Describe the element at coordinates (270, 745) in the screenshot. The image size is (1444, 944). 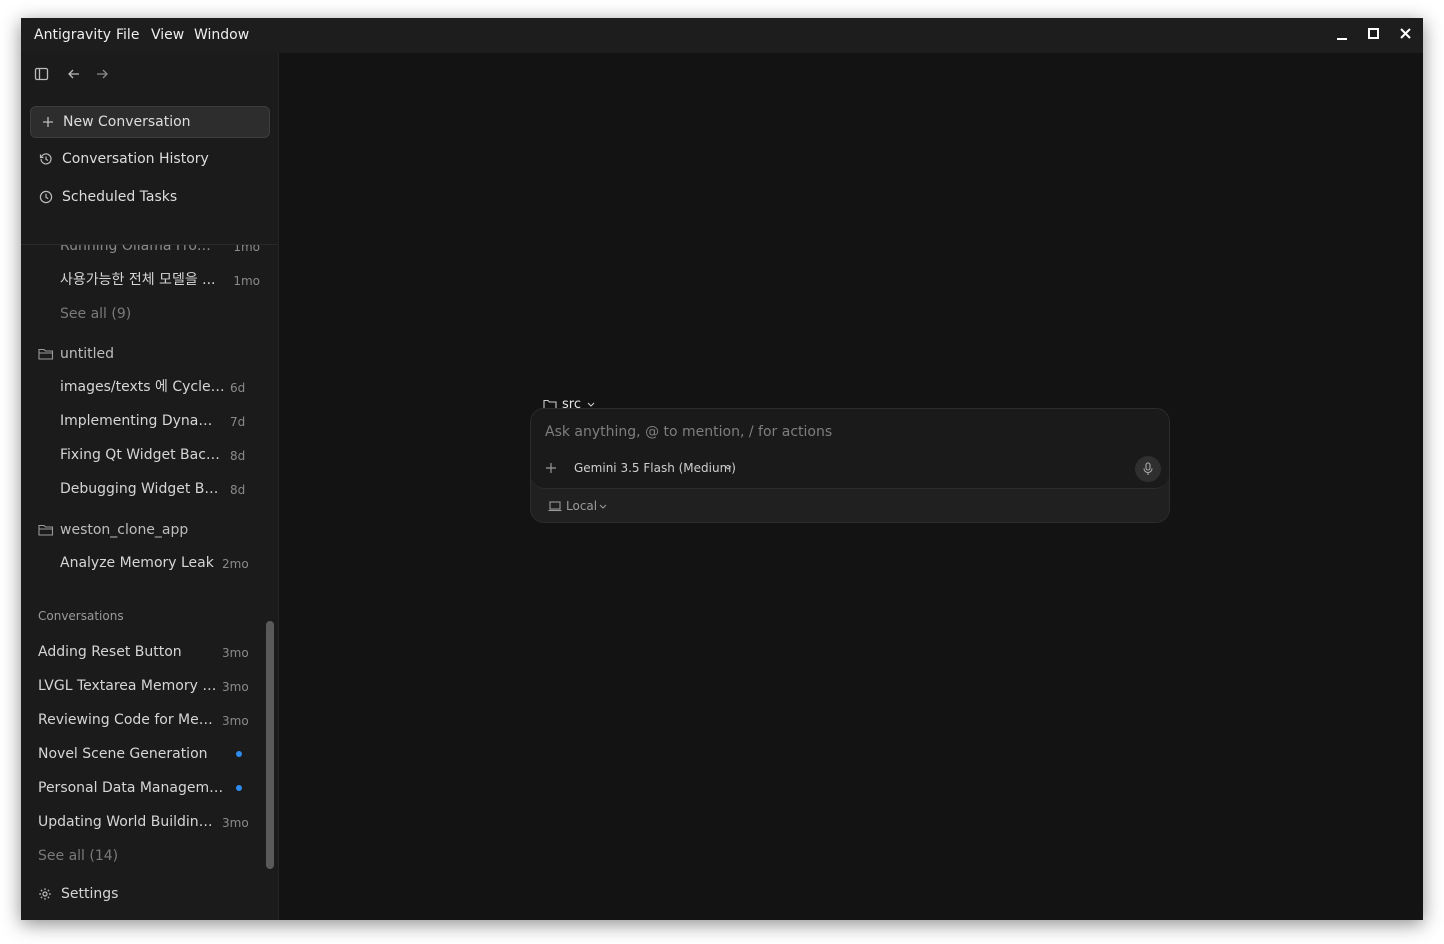
I see `sidebar-scrollbar-thumb` at that location.